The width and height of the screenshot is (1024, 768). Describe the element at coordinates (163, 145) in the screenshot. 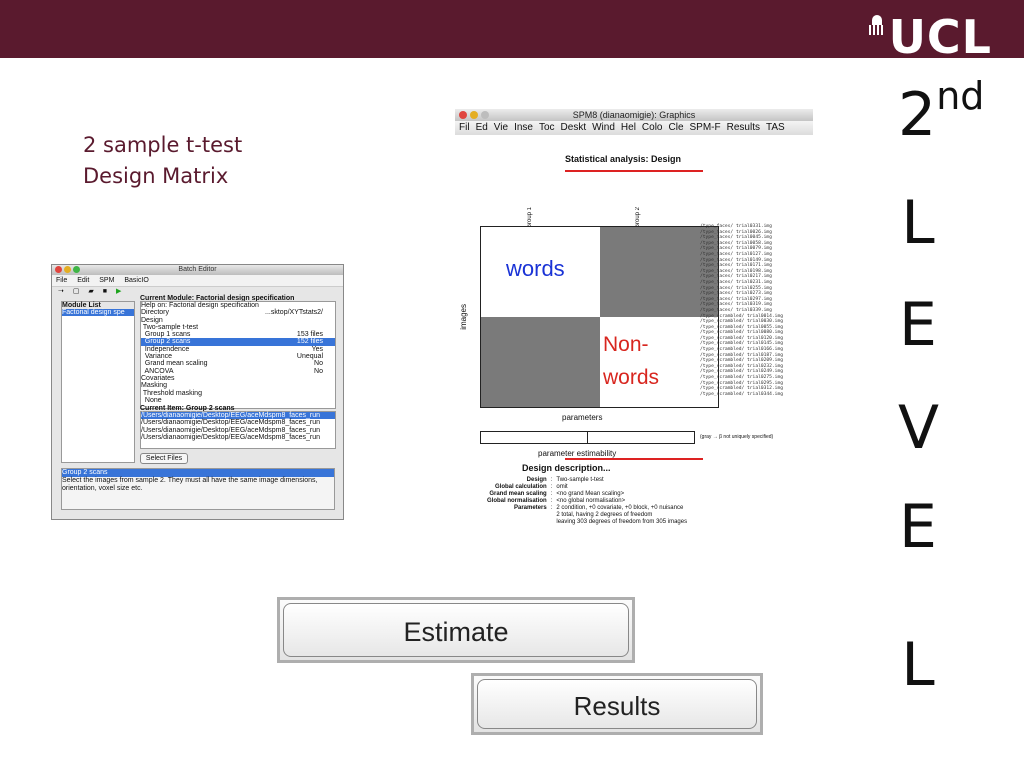

I see `slide-title-line1: 2 sample t-test` at that location.